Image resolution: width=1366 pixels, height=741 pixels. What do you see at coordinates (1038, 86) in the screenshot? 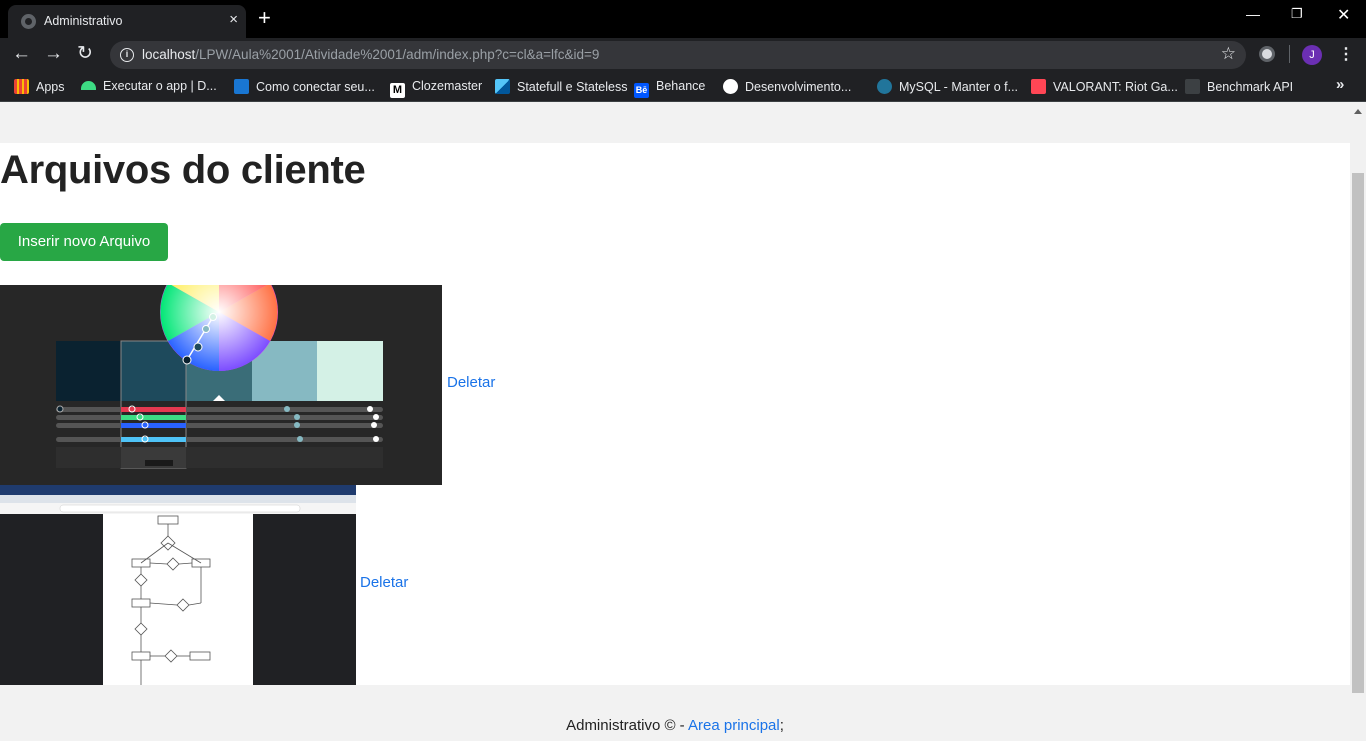
I see `valorant-icon` at bounding box center [1038, 86].